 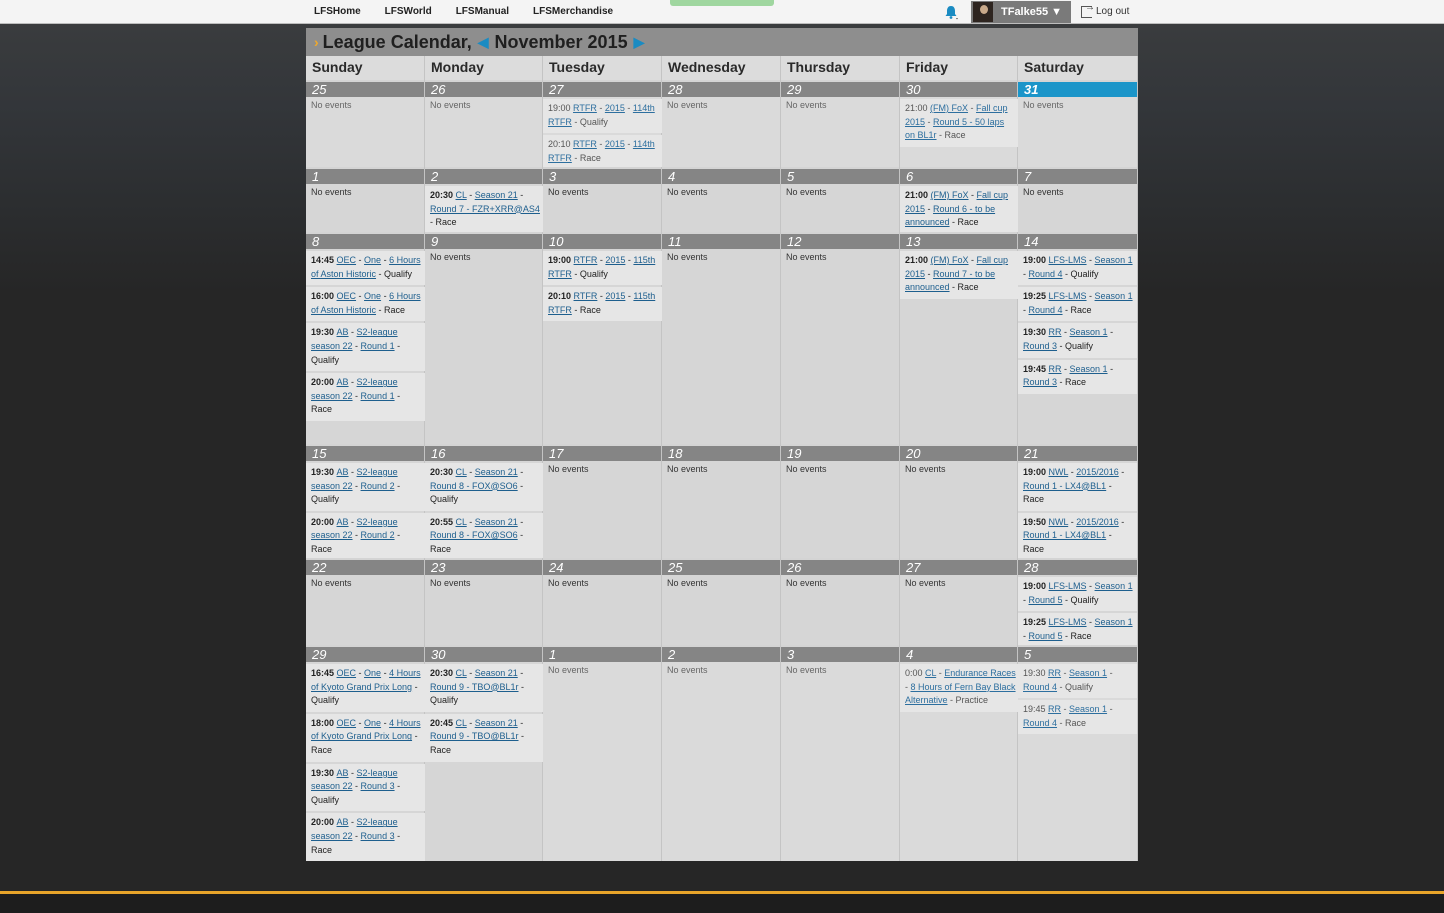 I want to click on logout-link: Log out, so click(x=1105, y=11).